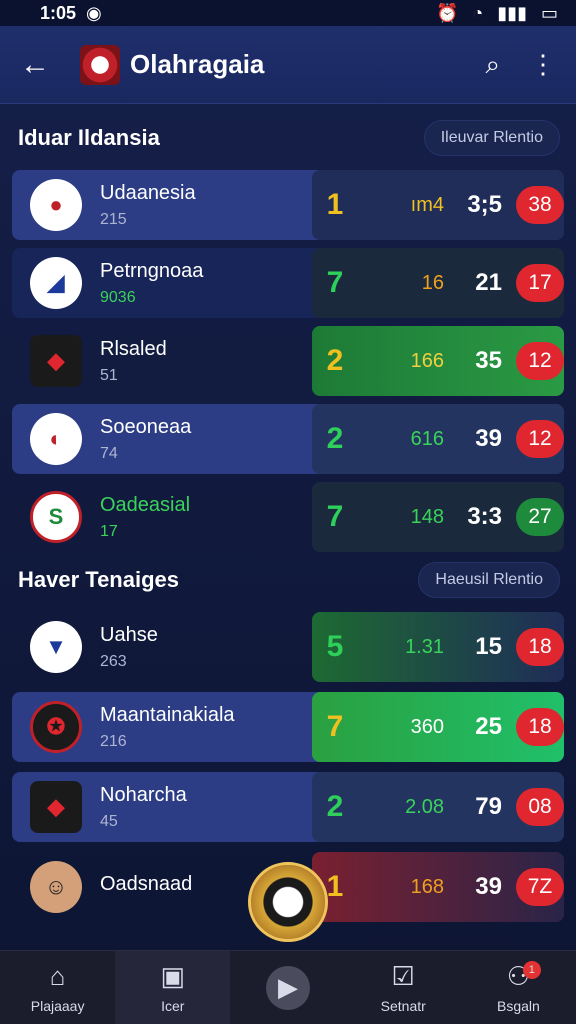  I want to click on team-stats: 7 360 25 18, so click(438, 727).